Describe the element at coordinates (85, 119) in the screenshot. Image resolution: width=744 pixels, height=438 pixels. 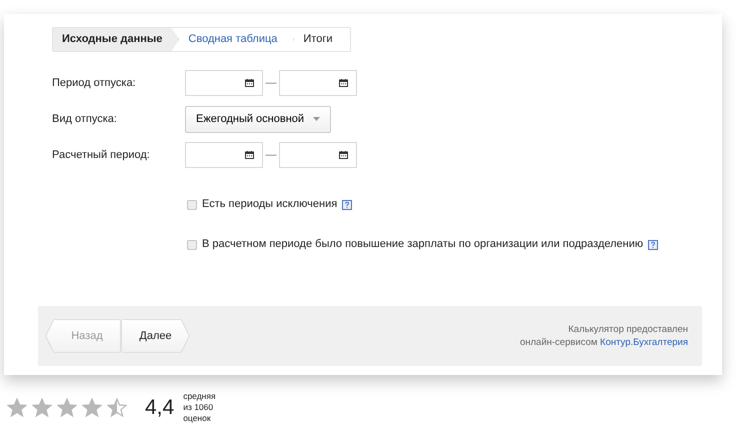
I see `field-label: Вид отпуска:` at that location.